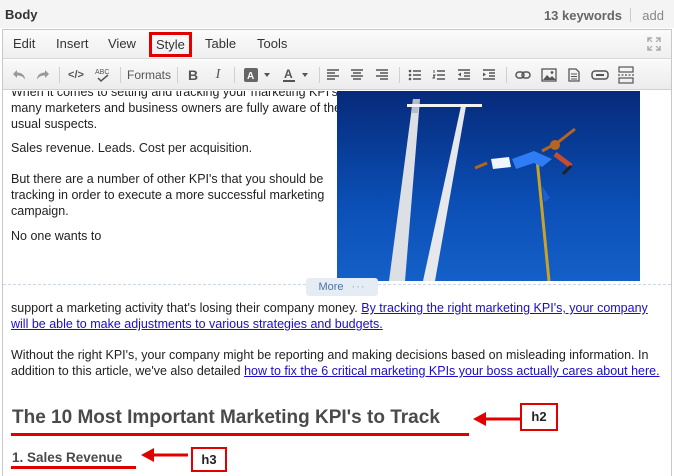 The height and width of the screenshot is (476, 674). What do you see at coordinates (296, 75) in the screenshot?
I see `text-color-icon: A` at bounding box center [296, 75].